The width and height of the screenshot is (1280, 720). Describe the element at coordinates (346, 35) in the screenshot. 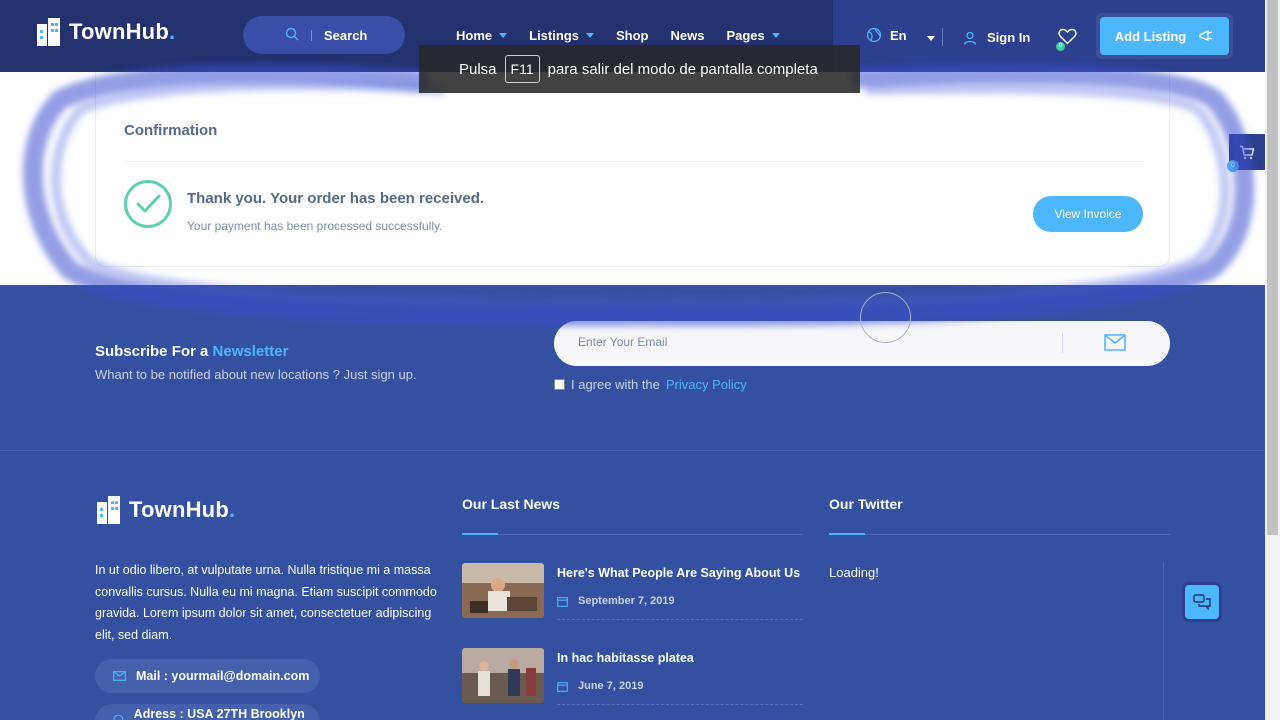

I see `search-label: Search` at that location.